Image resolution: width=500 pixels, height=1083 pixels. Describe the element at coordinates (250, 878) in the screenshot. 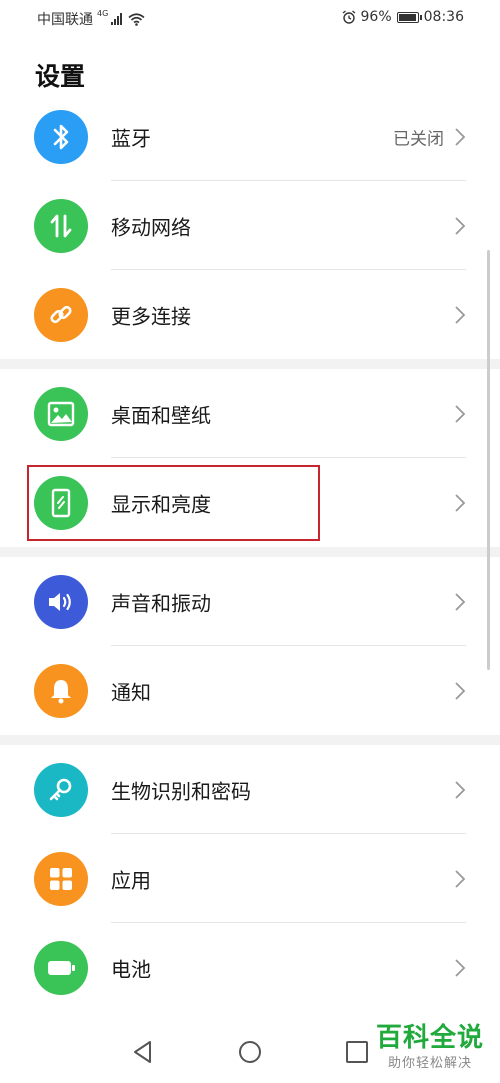

I see `settings-item-apps: 应用` at that location.